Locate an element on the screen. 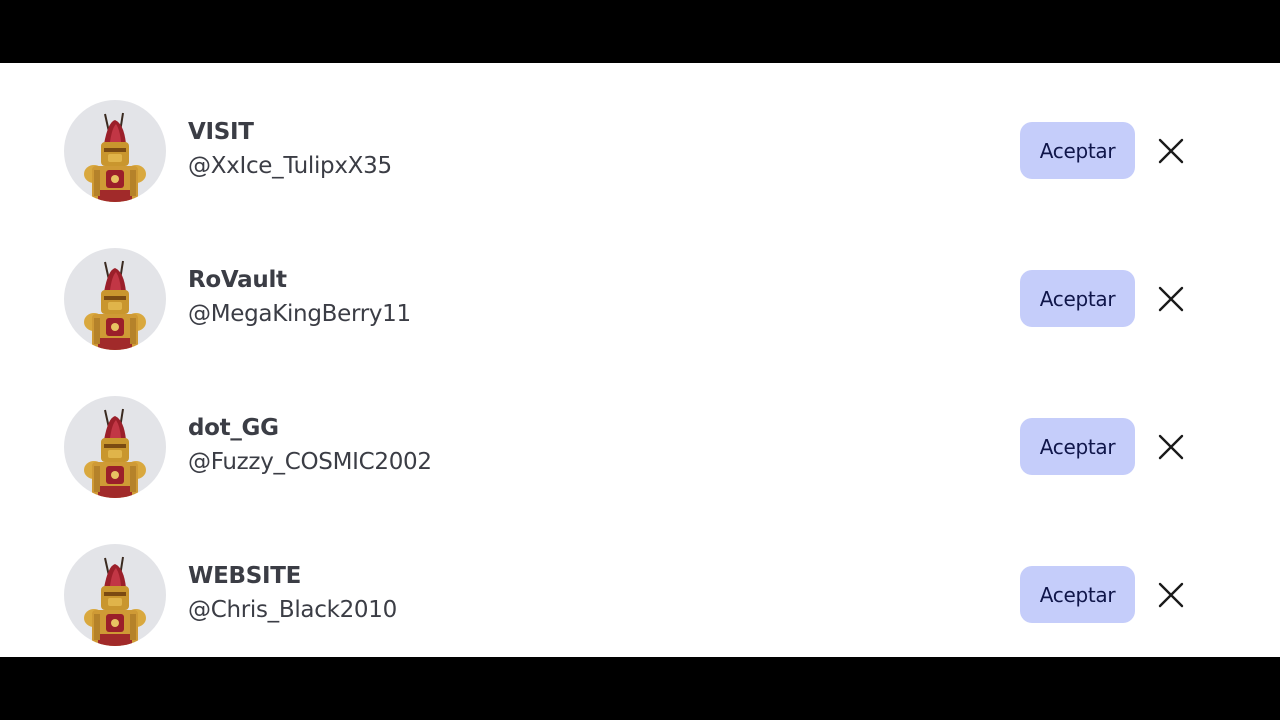 This screenshot has height=720, width=1280. display-name: RoVault is located at coordinates (237, 280).